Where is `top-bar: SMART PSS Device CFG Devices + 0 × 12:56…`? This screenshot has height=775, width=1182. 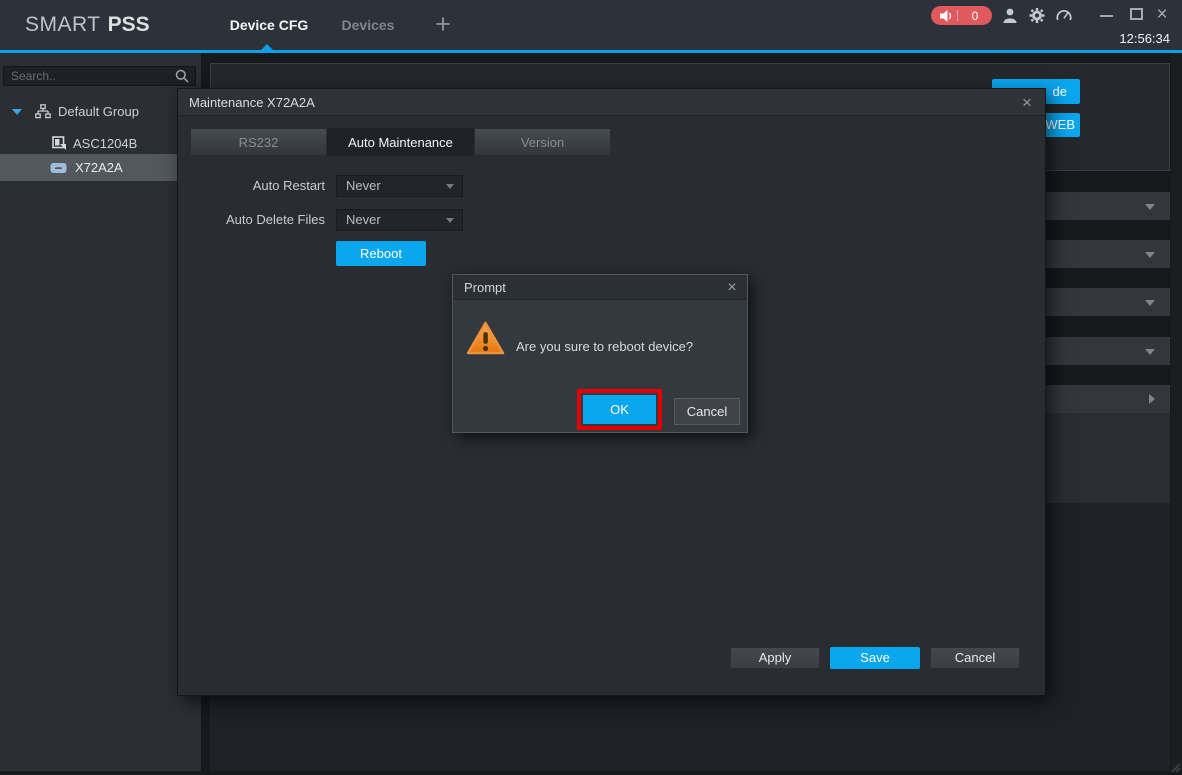
top-bar: SMART PSS Device CFG Devices + 0 × 12:56… is located at coordinates (591, 26).